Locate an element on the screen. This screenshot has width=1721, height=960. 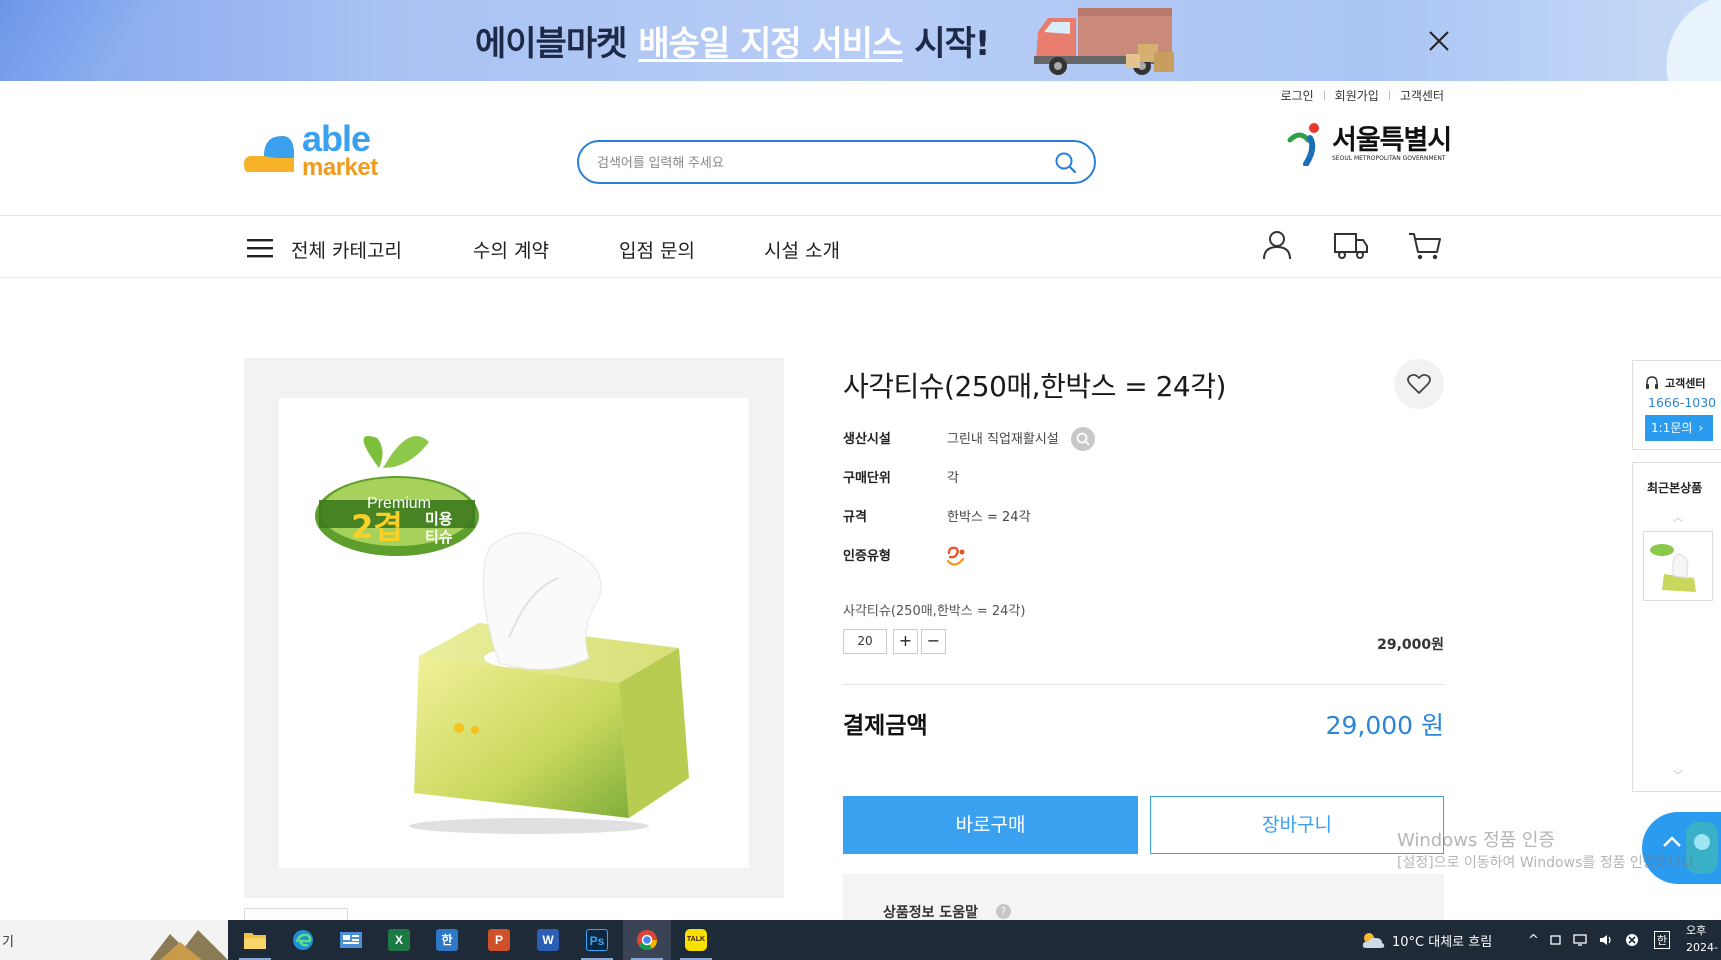
chevron-down-icon: ﹀ is located at coordinates (1678, 774).